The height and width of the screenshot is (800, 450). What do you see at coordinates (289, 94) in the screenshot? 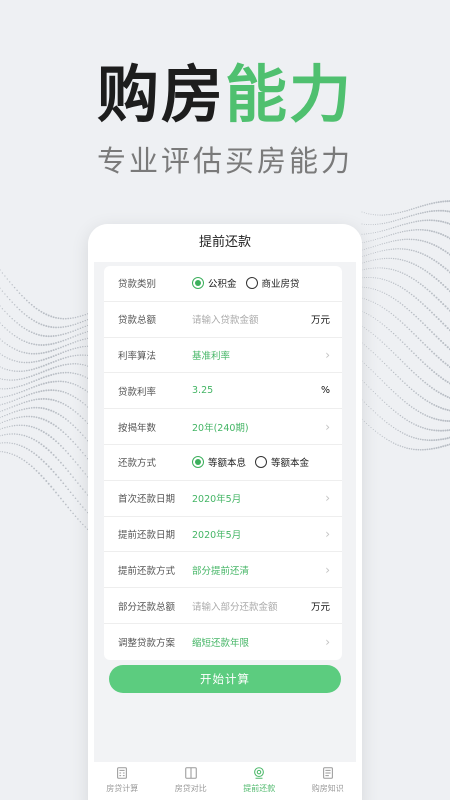
I see `hero-title-green: 能力` at bounding box center [289, 94].